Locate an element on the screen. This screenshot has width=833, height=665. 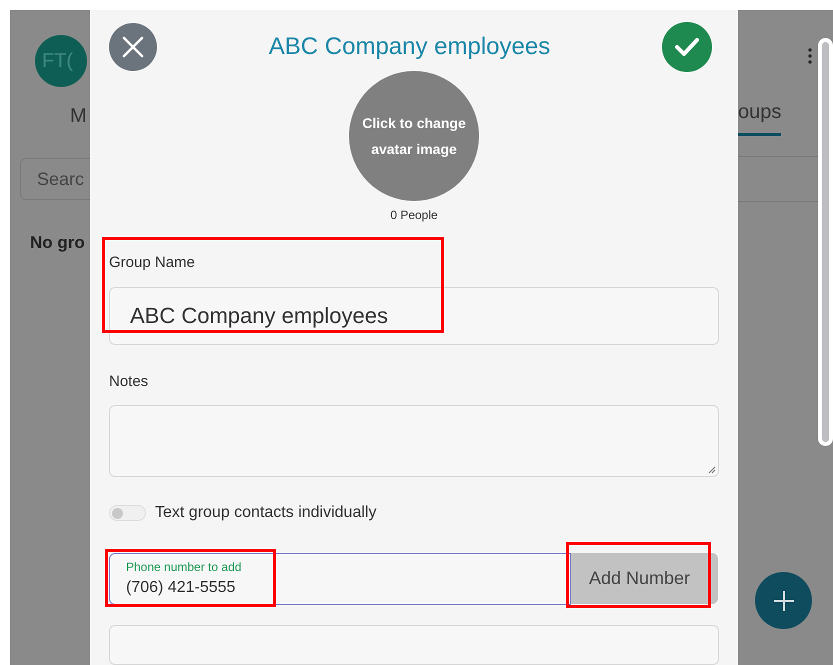
empty-message: No gro is located at coordinates (57, 243).